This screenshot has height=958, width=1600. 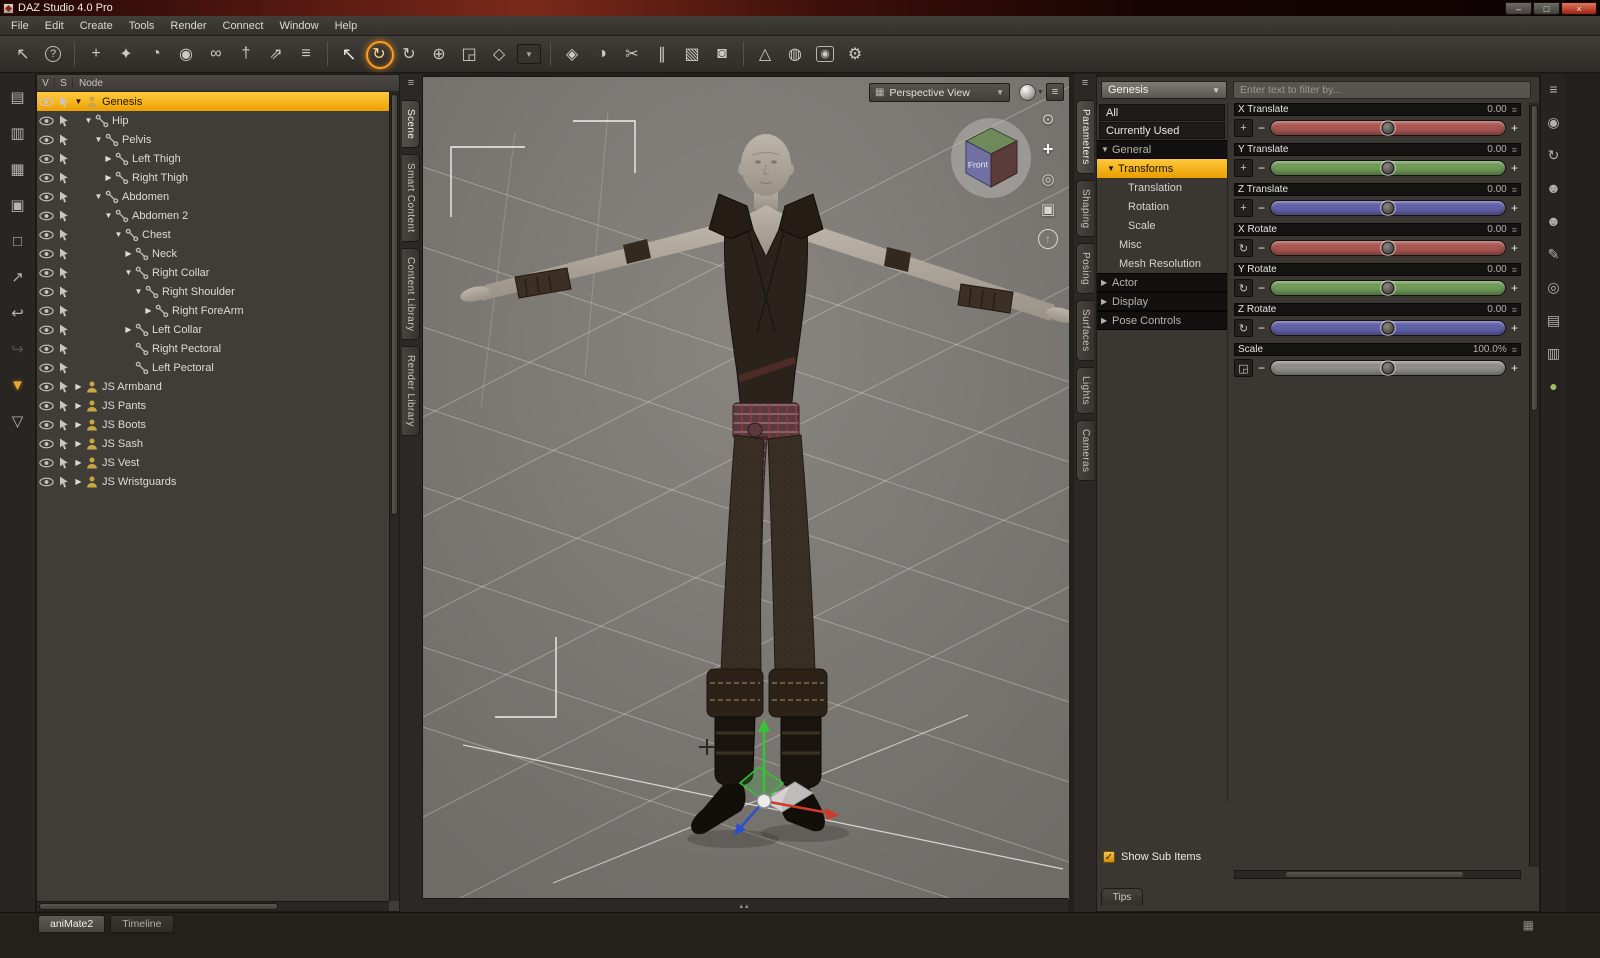 What do you see at coordinates (96, 26) in the screenshot?
I see `menu-item: Create` at bounding box center [96, 26].